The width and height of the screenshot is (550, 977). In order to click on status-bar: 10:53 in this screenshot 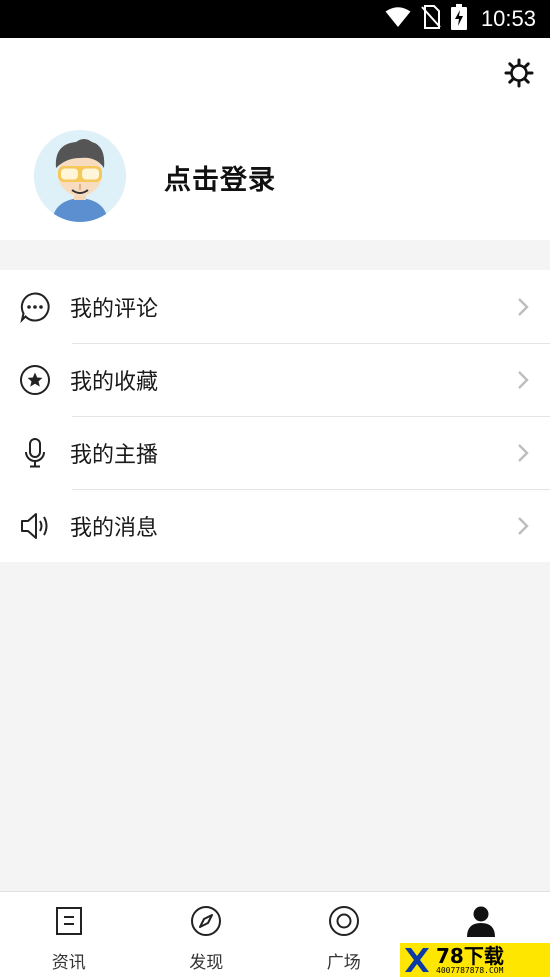, I will do `click(275, 19)`.